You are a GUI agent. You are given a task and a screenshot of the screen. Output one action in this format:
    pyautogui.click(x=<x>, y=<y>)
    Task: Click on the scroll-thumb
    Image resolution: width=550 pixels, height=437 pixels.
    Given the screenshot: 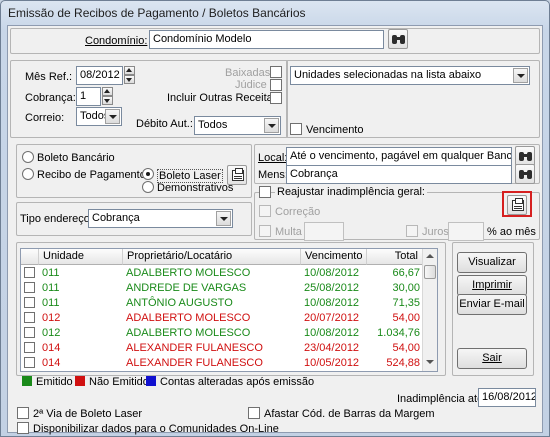 What is the action you would take?
    pyautogui.click(x=430, y=272)
    